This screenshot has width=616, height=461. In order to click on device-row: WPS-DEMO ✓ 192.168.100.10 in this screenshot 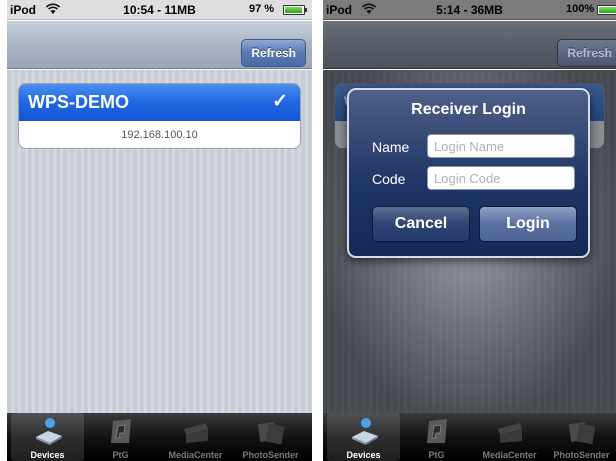, I will do `click(159, 116)`.